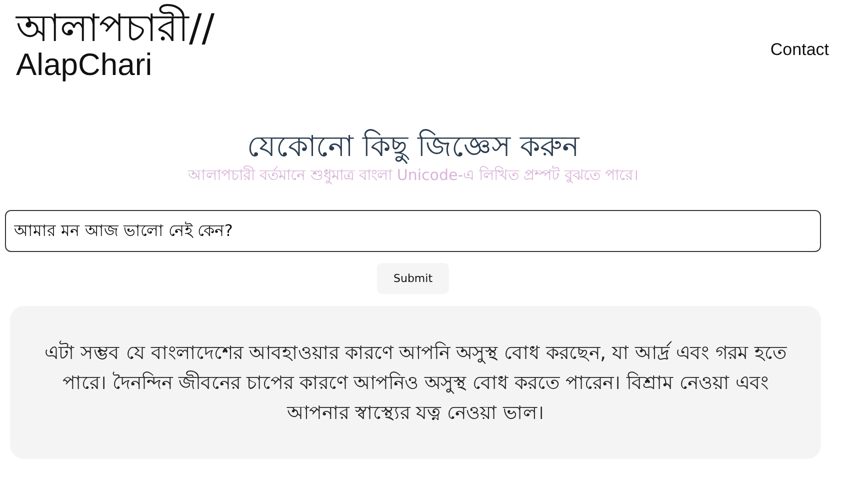 This screenshot has width=857, height=482. I want to click on submit-button: Submit, so click(413, 278).